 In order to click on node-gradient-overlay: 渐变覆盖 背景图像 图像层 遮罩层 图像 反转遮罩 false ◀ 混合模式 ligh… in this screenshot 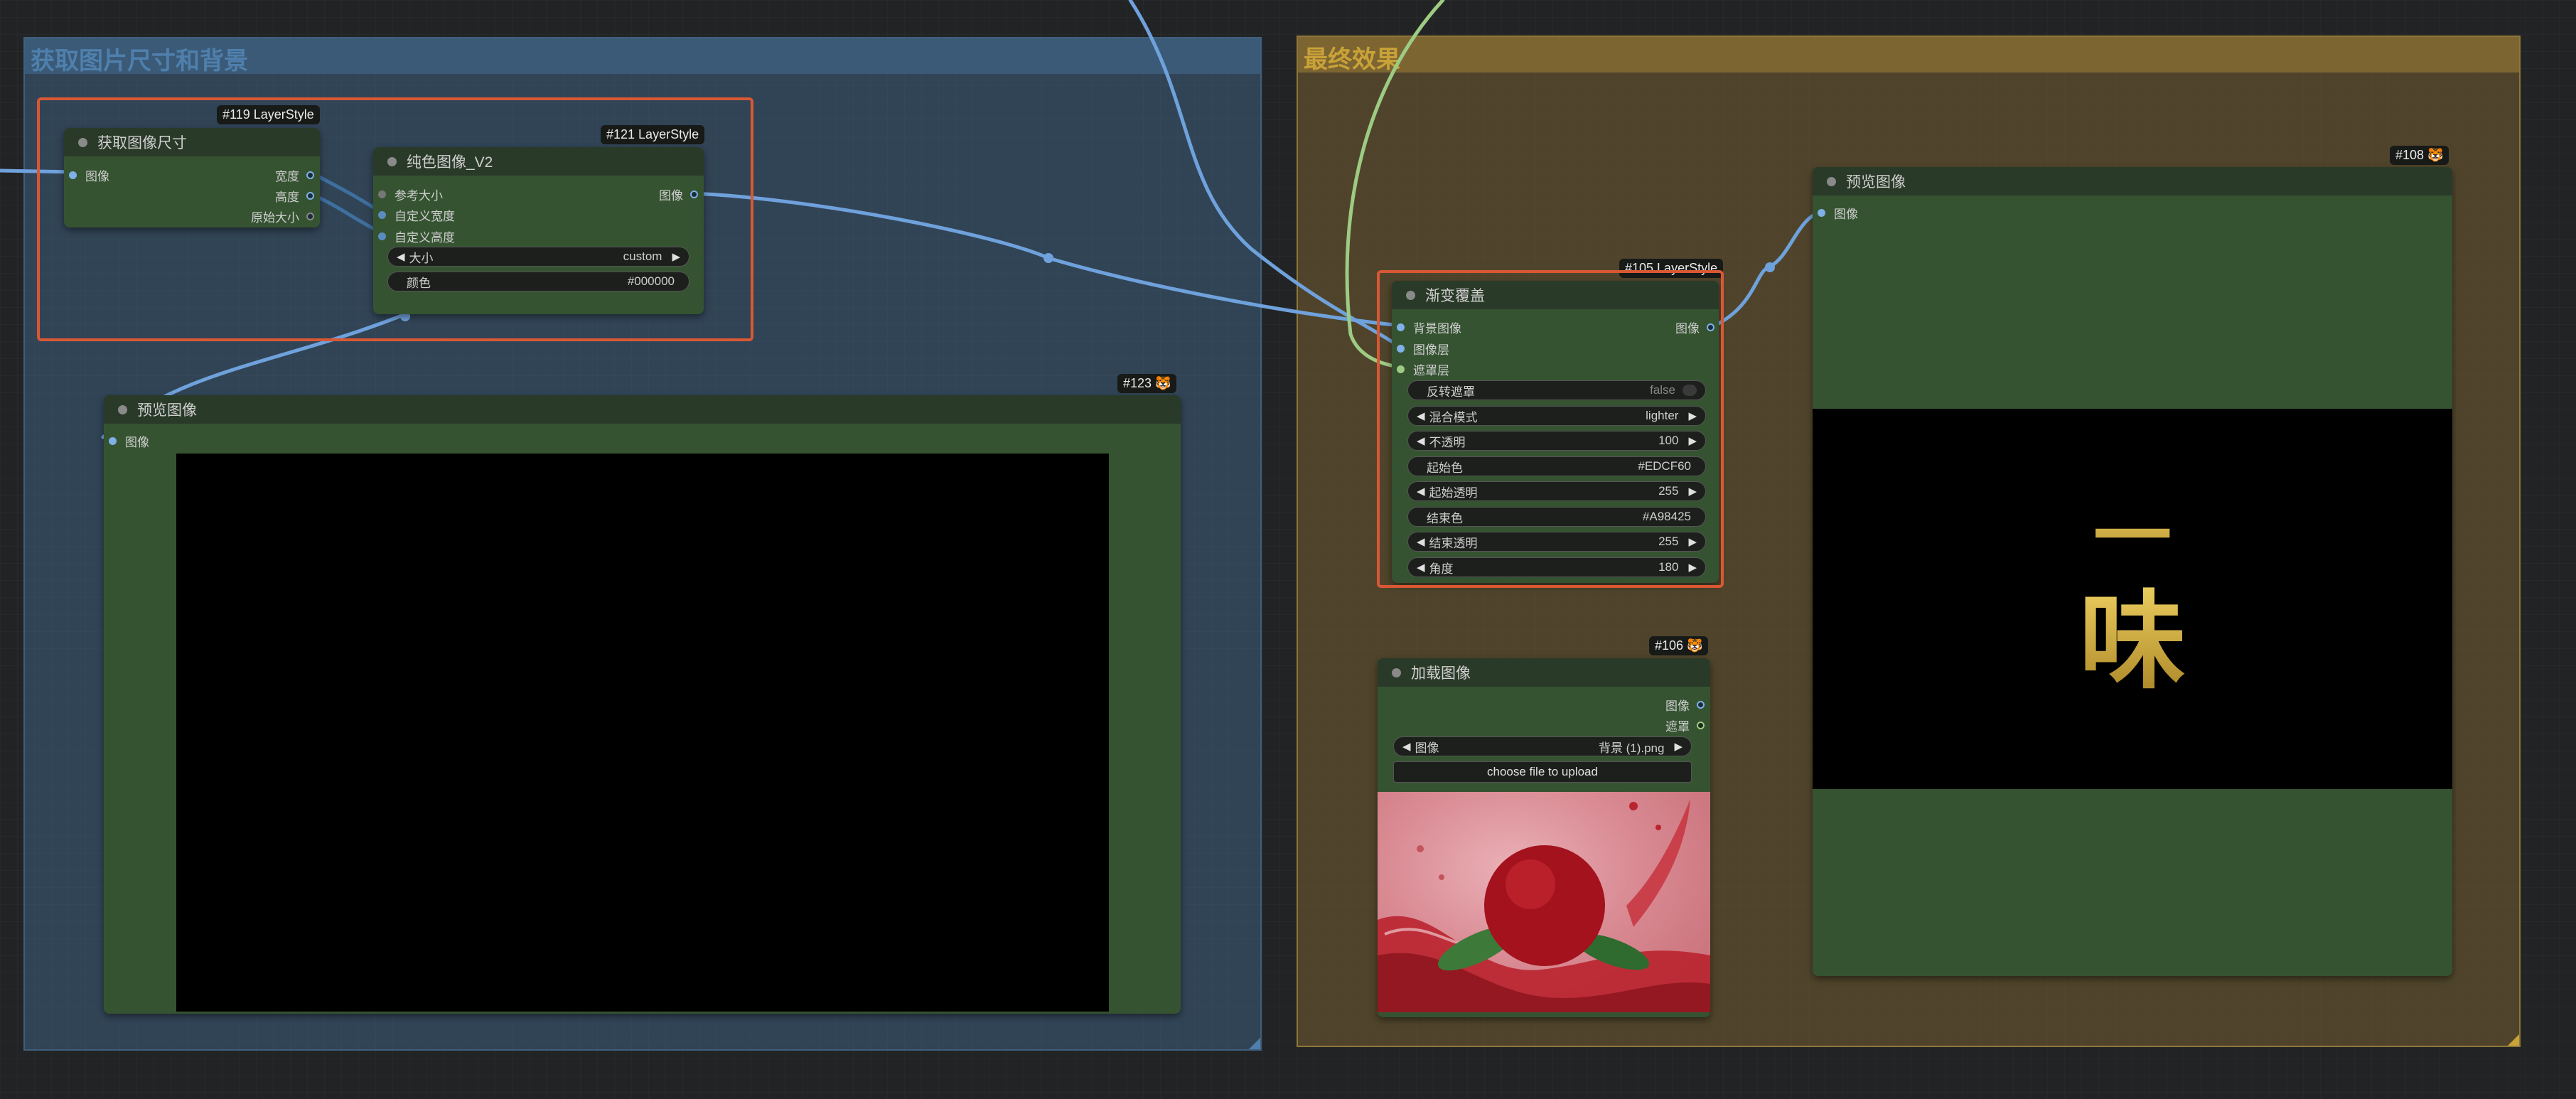, I will do `click(1555, 432)`.